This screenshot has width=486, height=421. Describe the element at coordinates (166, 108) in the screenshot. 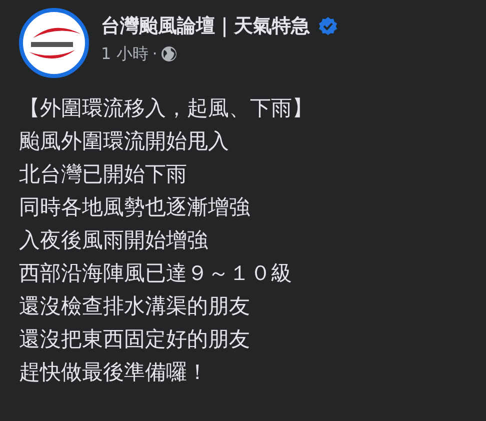

I see `post-text-line: 【外圍環流移入，起風、下雨】` at that location.